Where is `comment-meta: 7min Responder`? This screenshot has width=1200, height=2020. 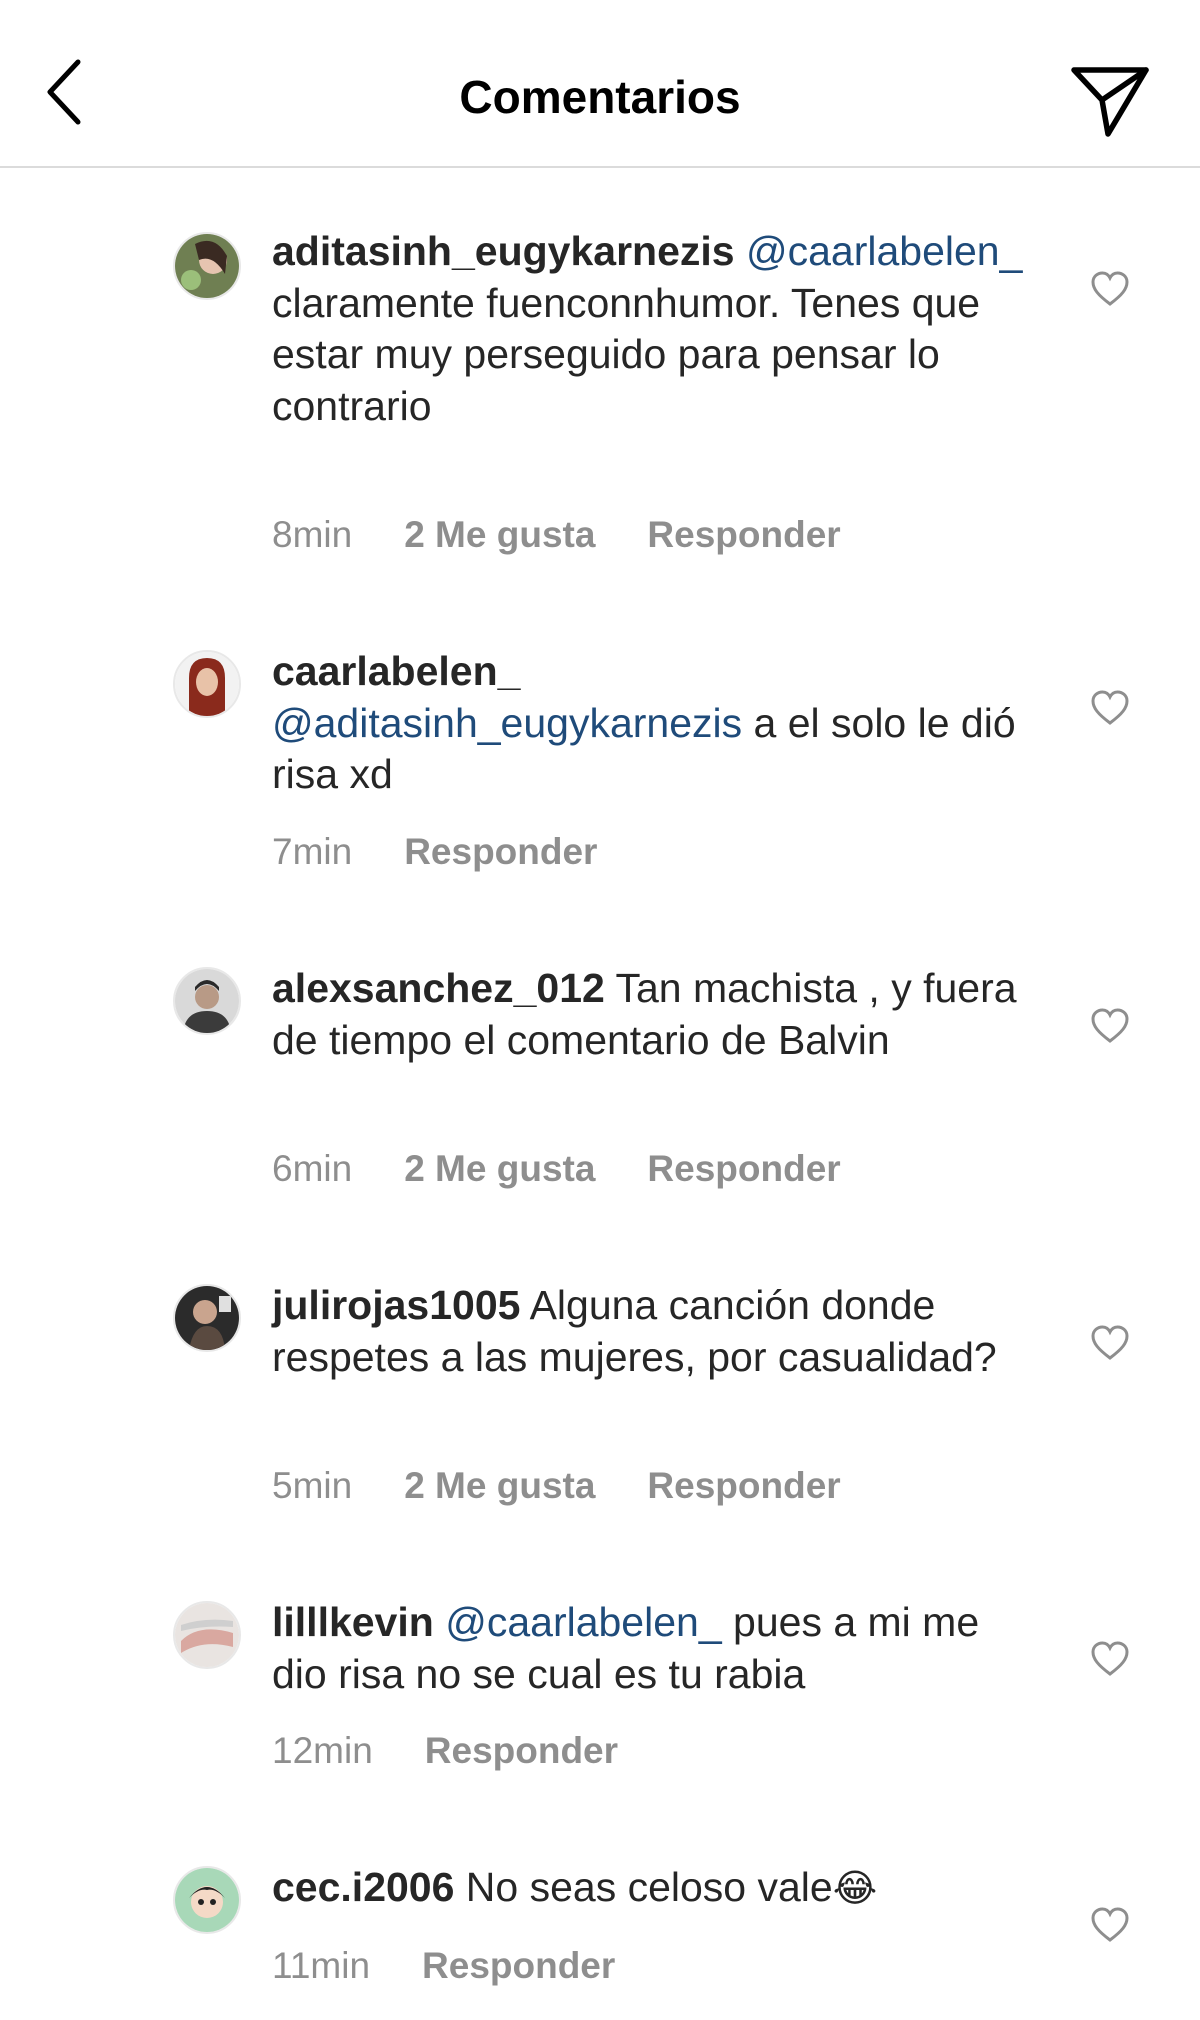
comment-meta: 7min Responder is located at coordinates (434, 852).